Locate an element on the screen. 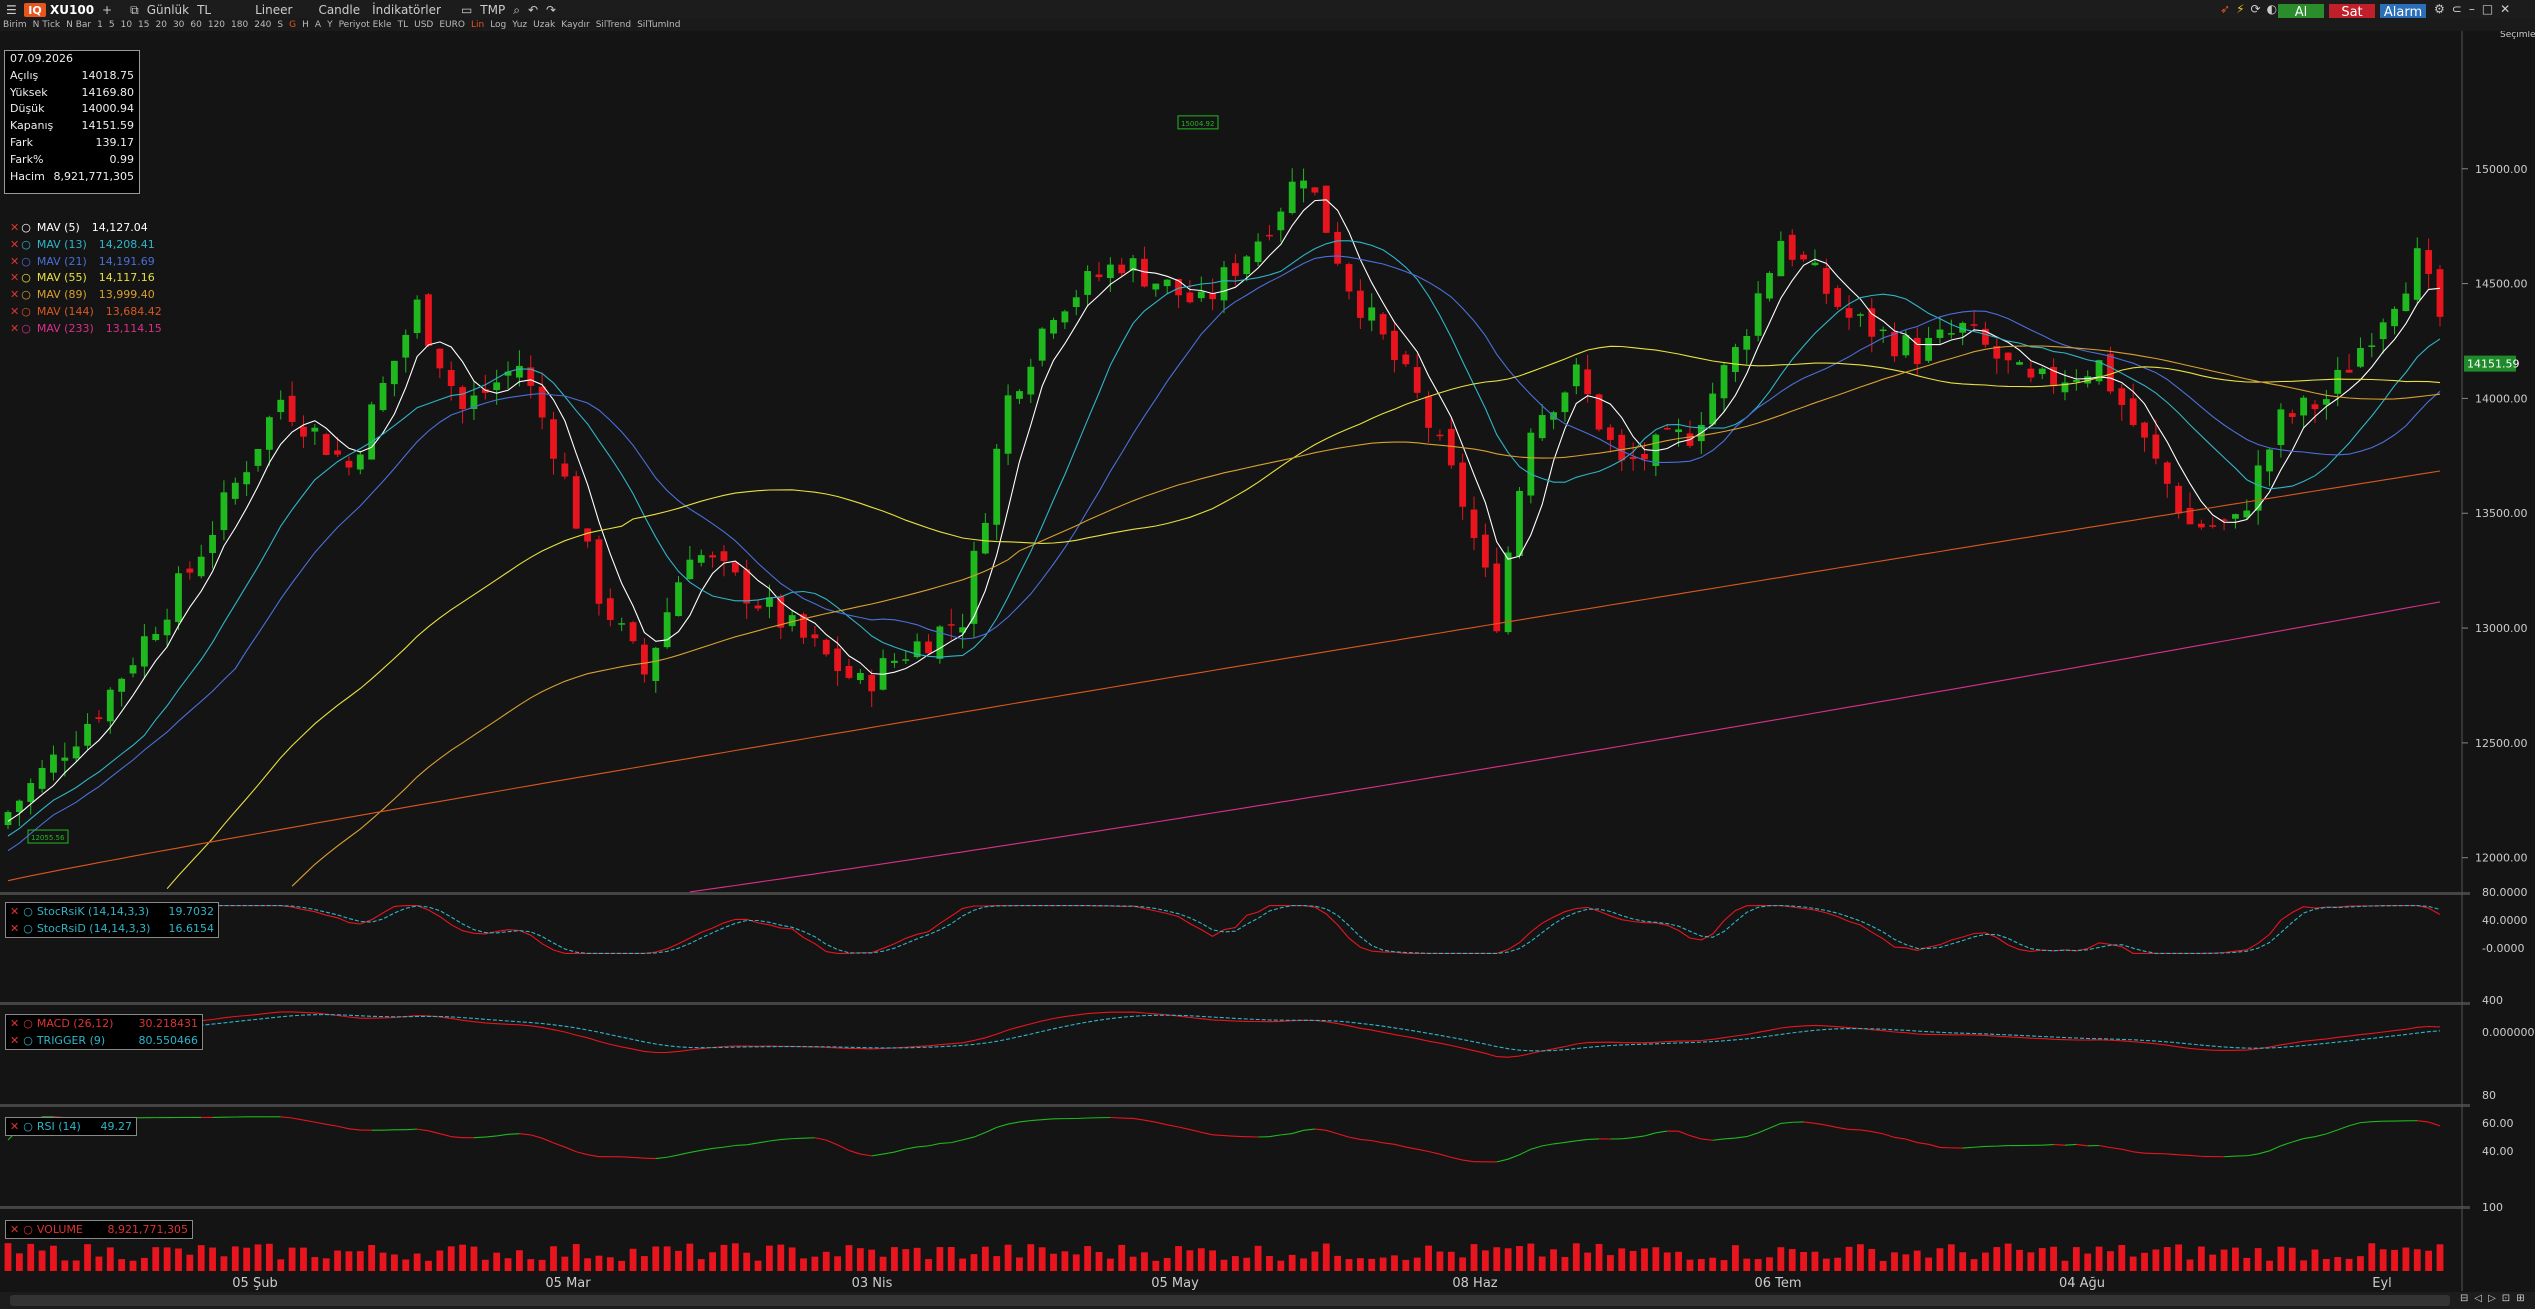  mav-legend-item: ✕ ○ MAV (21) 14,191.69 is located at coordinates (86, 262).